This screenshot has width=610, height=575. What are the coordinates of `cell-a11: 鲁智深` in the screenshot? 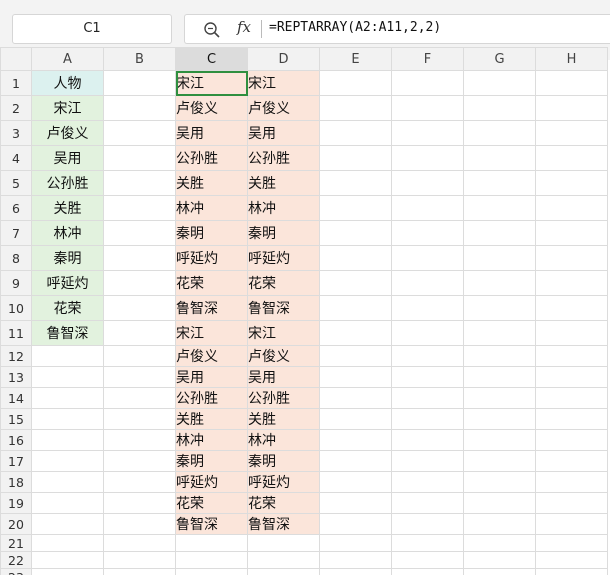 It's located at (67, 333).